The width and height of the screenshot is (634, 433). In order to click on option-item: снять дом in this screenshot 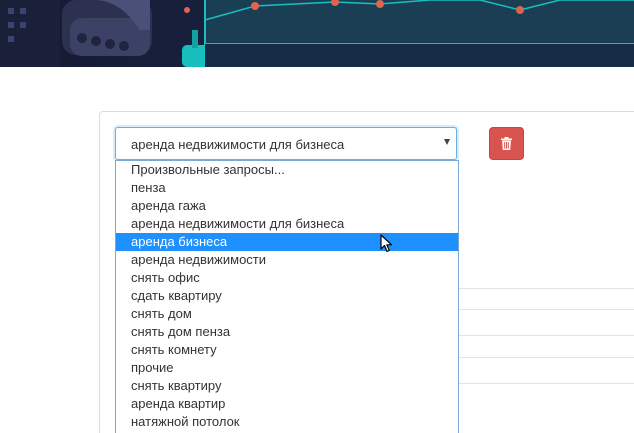, I will do `click(287, 314)`.